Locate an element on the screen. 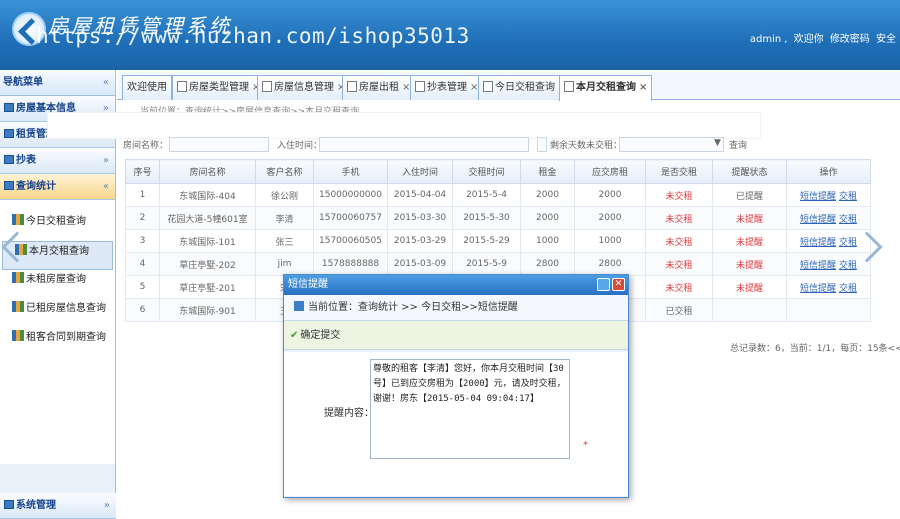  tab-house-info: 房屋信息管理× is located at coordinates (304, 87).